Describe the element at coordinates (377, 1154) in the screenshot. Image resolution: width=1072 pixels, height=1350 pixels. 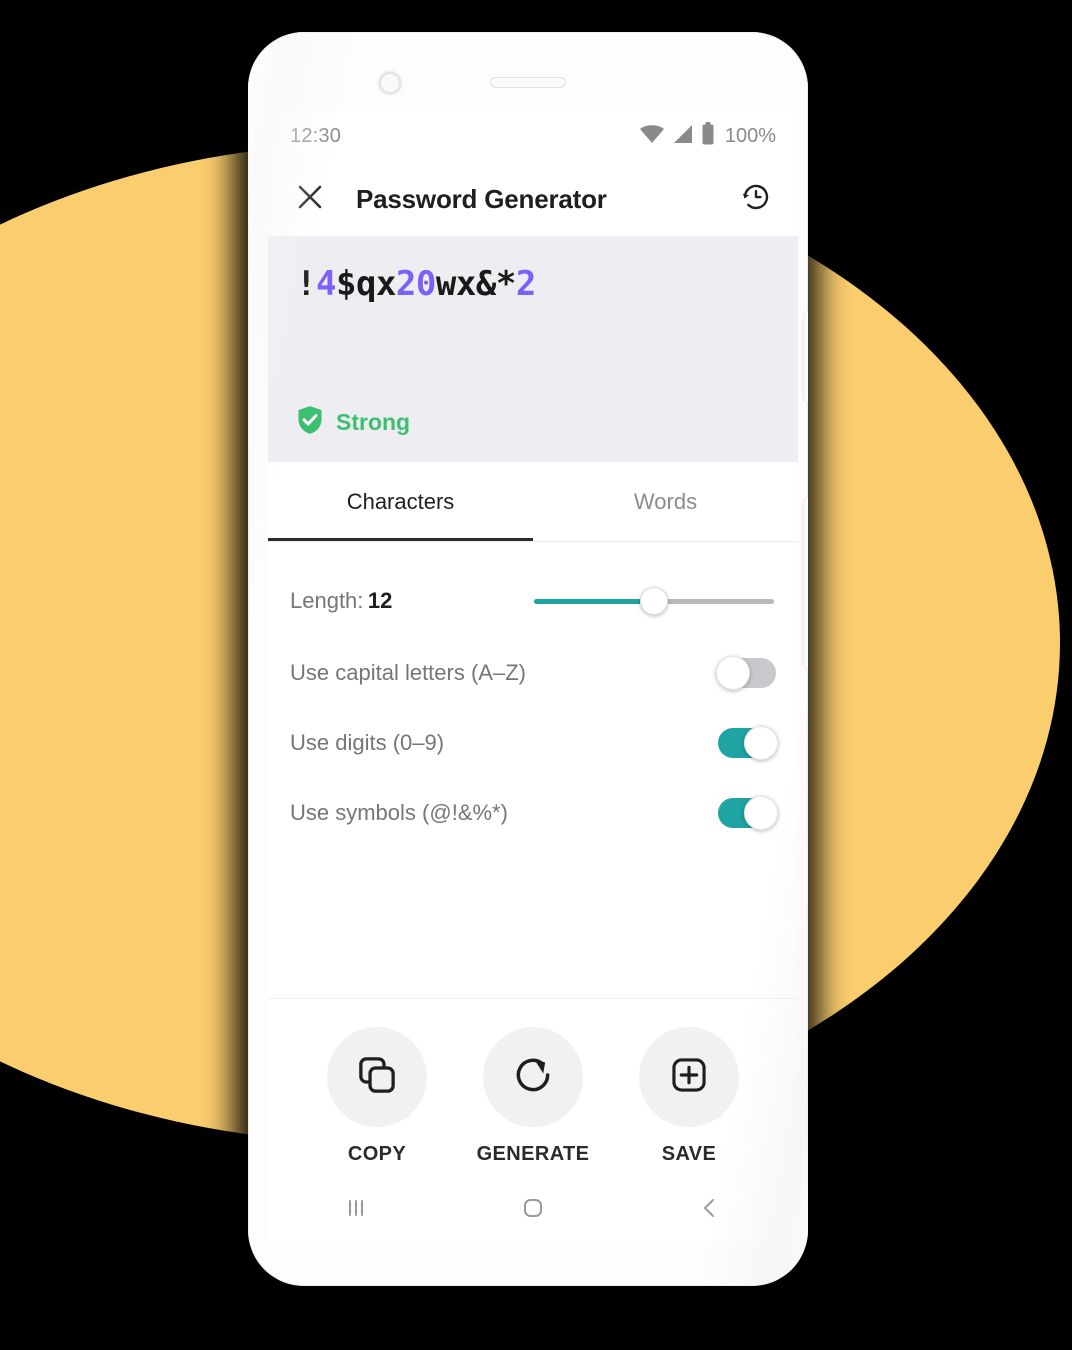
I see `copy-button-label: COPY` at that location.